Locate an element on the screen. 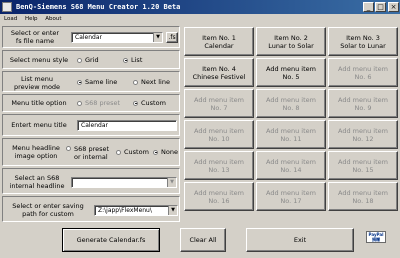 This screenshot has width=400, height=258. save-path-label: Select or enter saving path for custom is located at coordinates (48, 210).